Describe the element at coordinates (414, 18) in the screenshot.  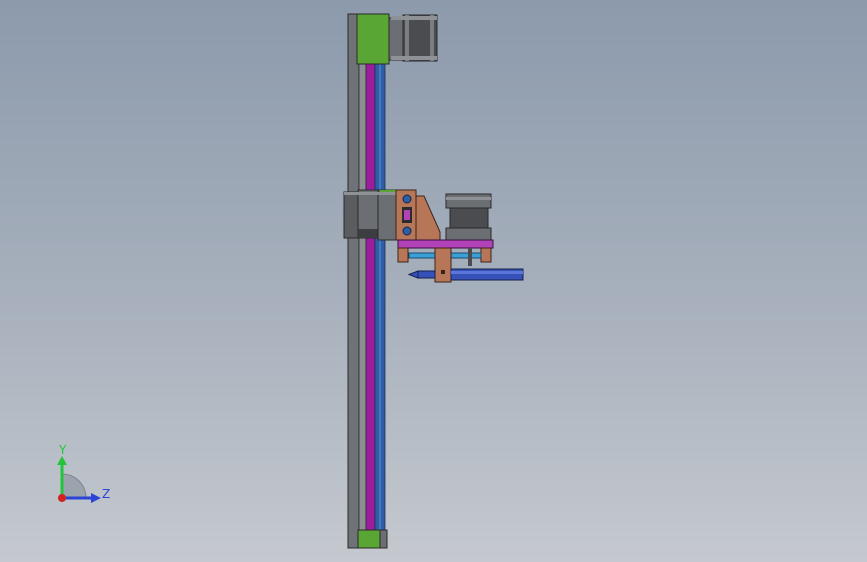
I see `top-motor-edge-top` at that location.